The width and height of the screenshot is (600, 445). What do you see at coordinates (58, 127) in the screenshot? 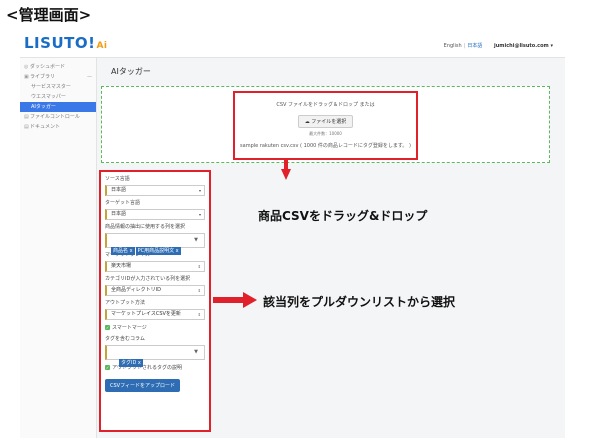
I see `sidebar-item-documents: ▤ドキュメント` at bounding box center [58, 127].